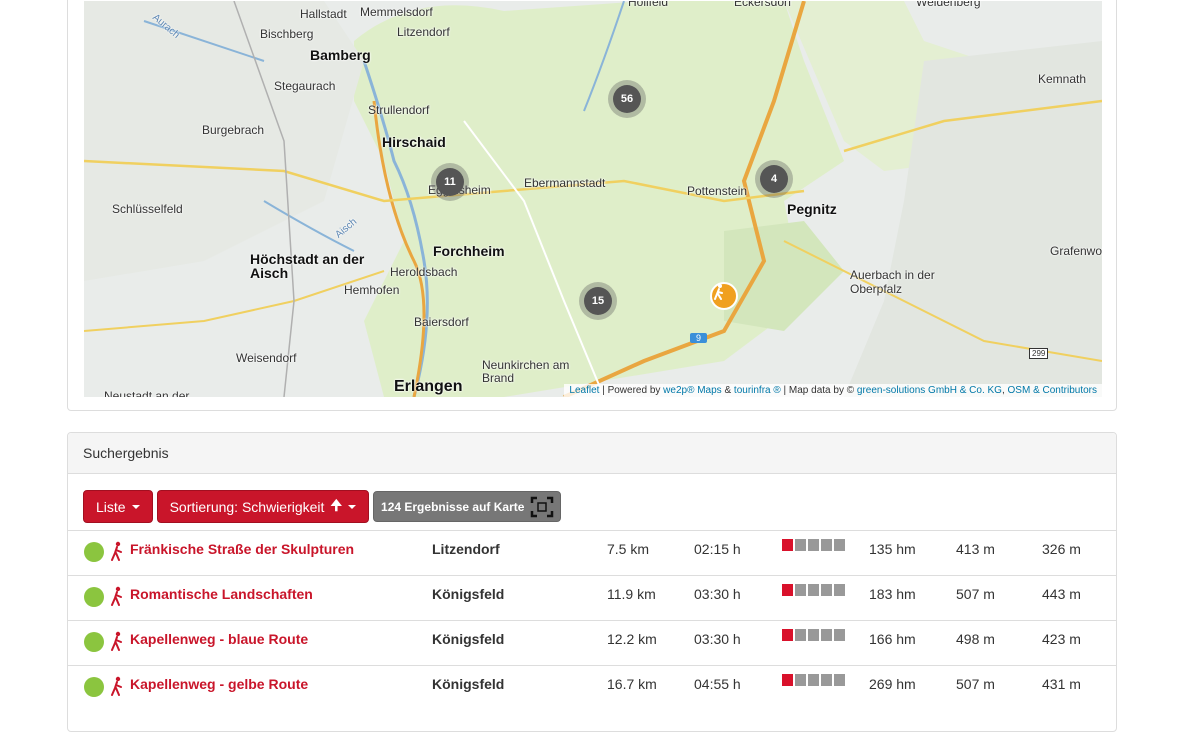 The image size is (1200, 732). I want to click on osm-link: OSM & Contributors, so click(1052, 390).